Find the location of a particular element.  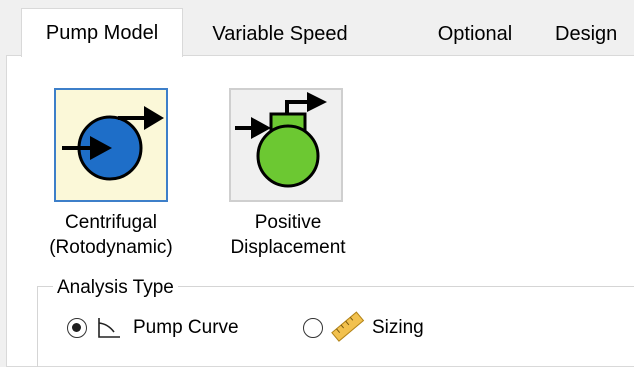

tab-design: Design is located at coordinates (594, 34).